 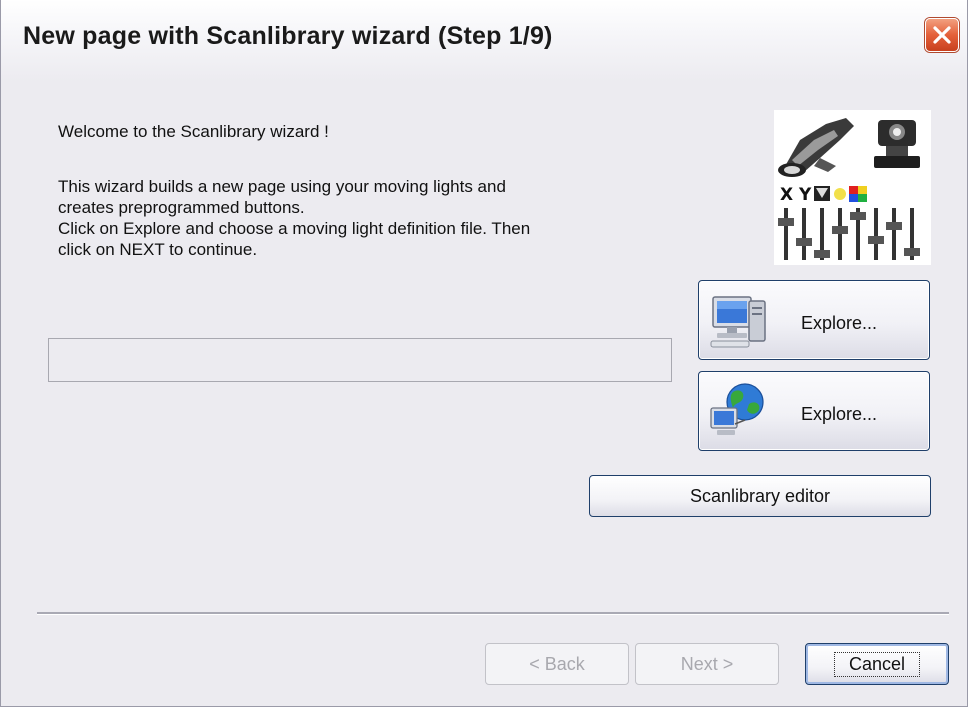 What do you see at coordinates (493, 613) in the screenshot?
I see `footer-divider` at bounding box center [493, 613].